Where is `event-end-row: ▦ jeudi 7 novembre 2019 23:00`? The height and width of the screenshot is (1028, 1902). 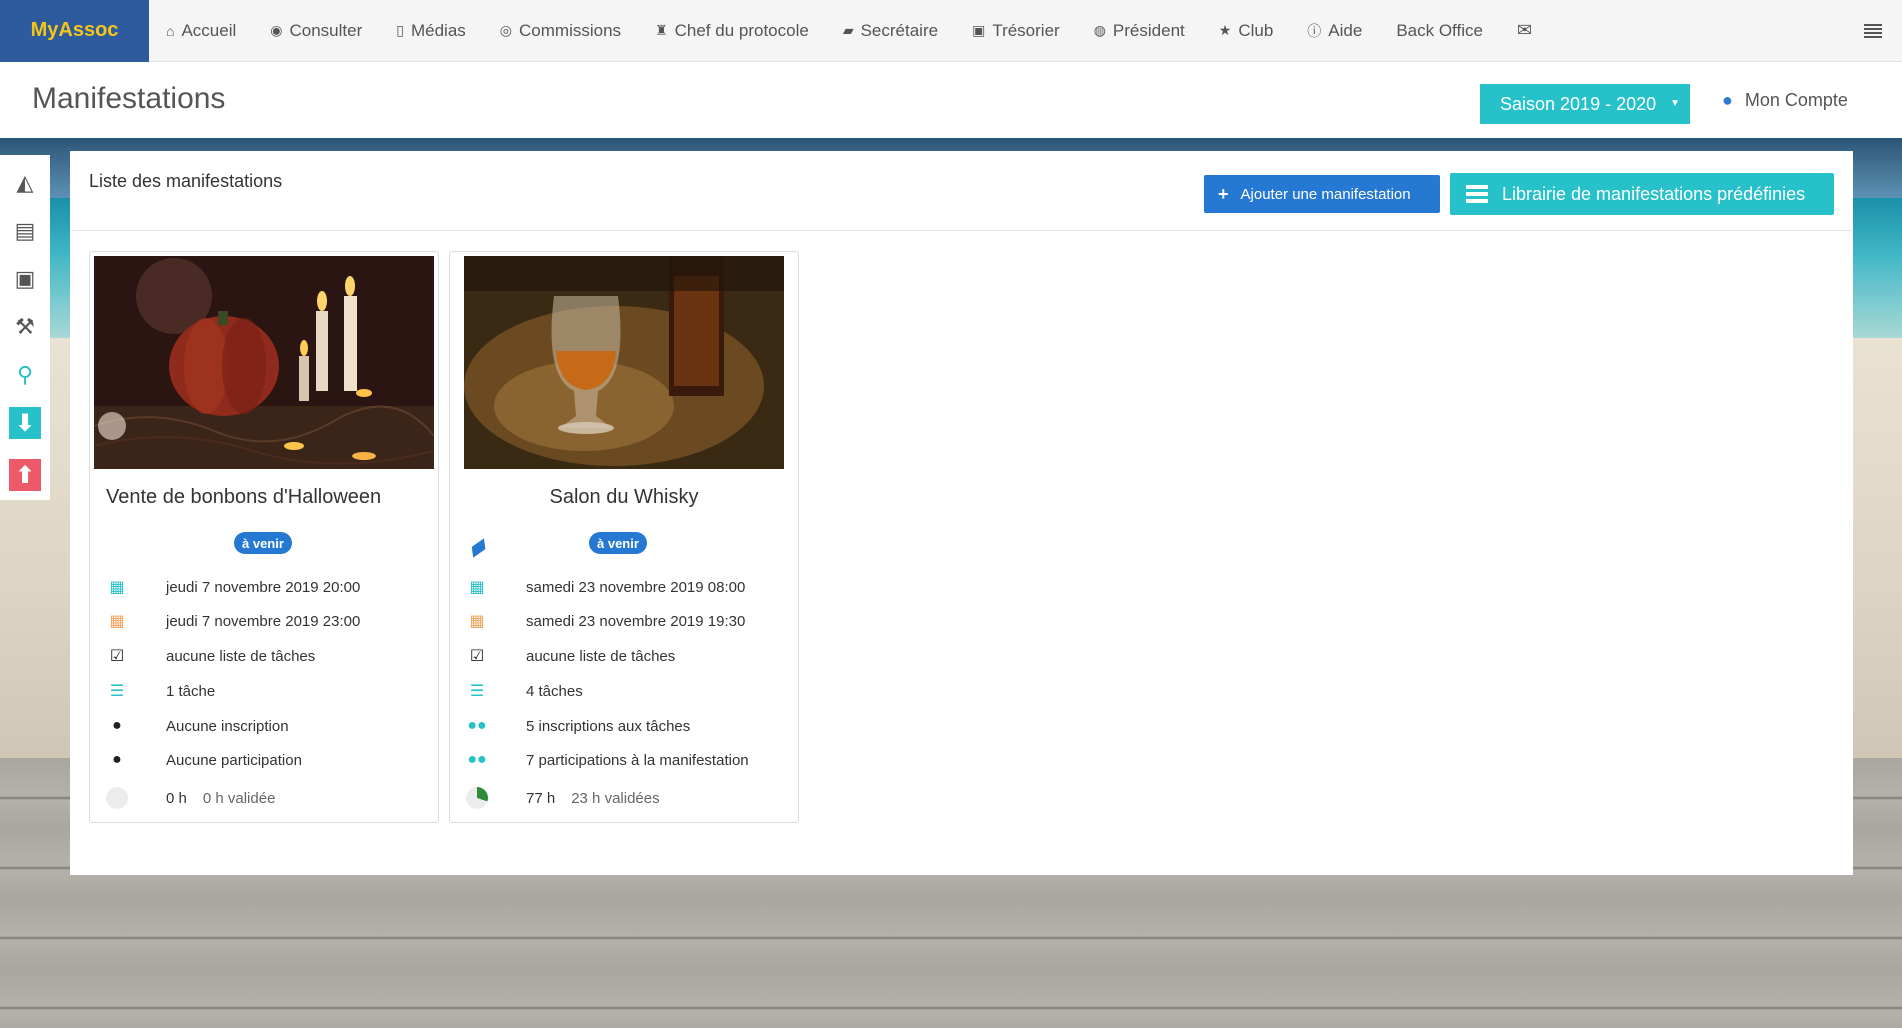
event-end-row: ▦ jeudi 7 novembre 2019 23:00 is located at coordinates (271, 621).